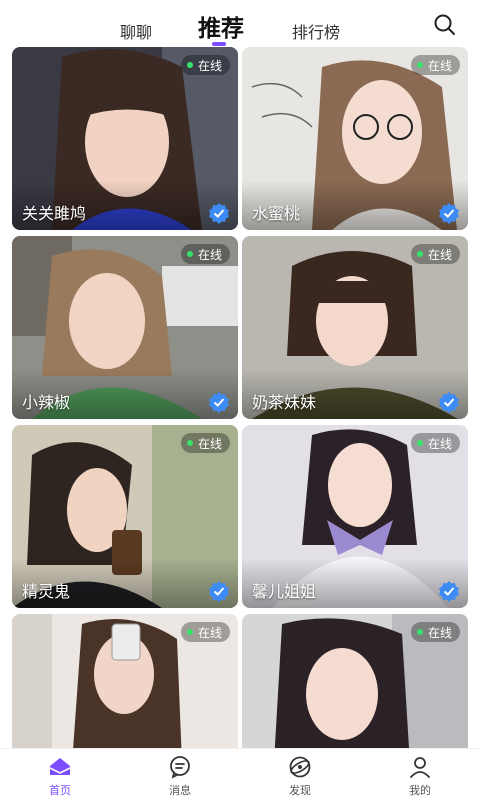 The width and height of the screenshot is (480, 800). Describe the element at coordinates (355, 327) in the screenshot. I see `profile-card: 在线 奶茶妹妹` at that location.